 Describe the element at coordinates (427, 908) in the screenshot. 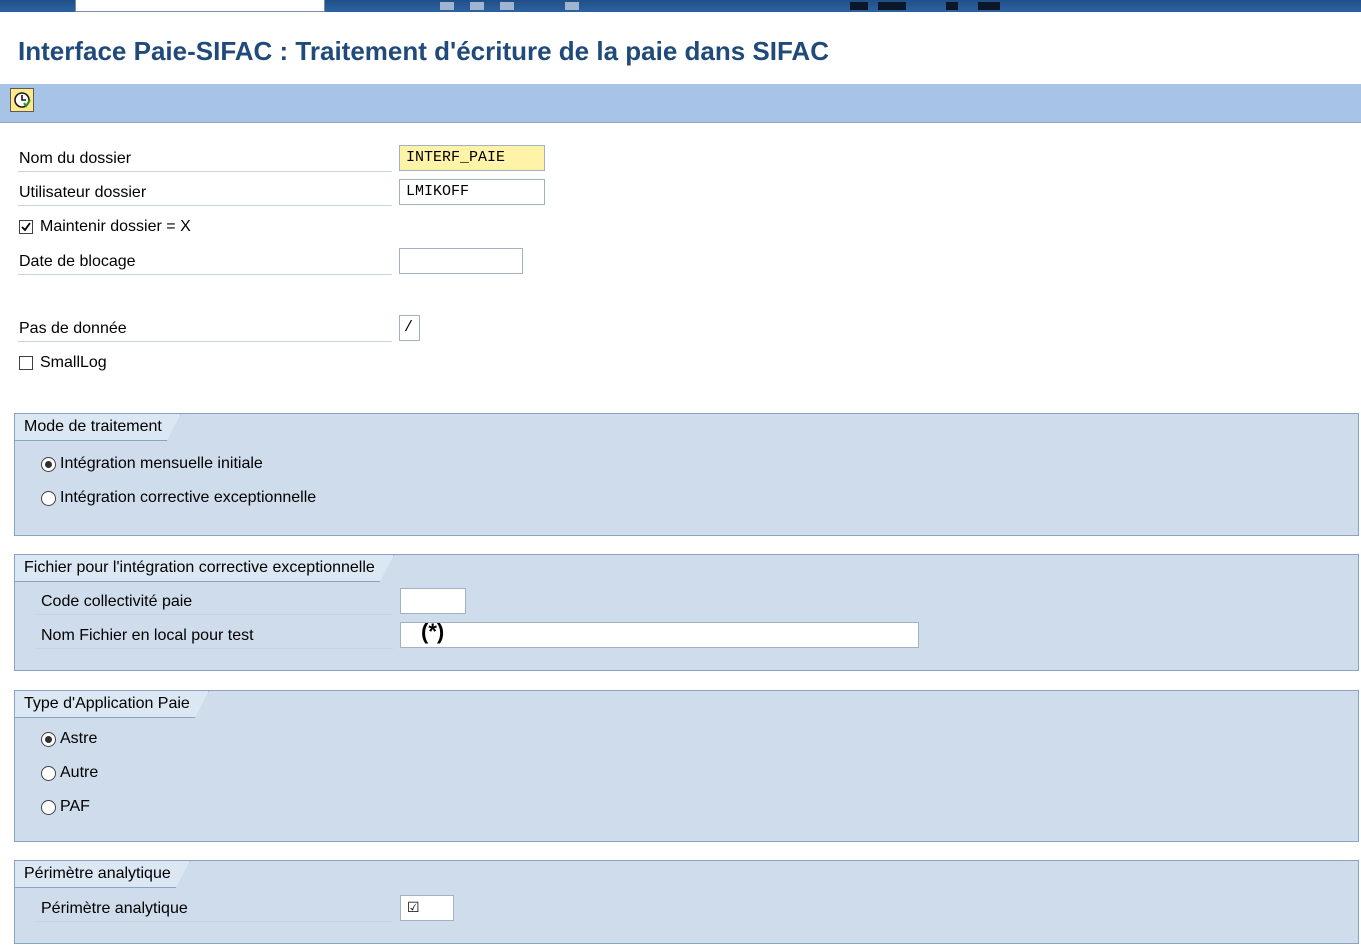

I see `perimetre-input: ☑` at that location.